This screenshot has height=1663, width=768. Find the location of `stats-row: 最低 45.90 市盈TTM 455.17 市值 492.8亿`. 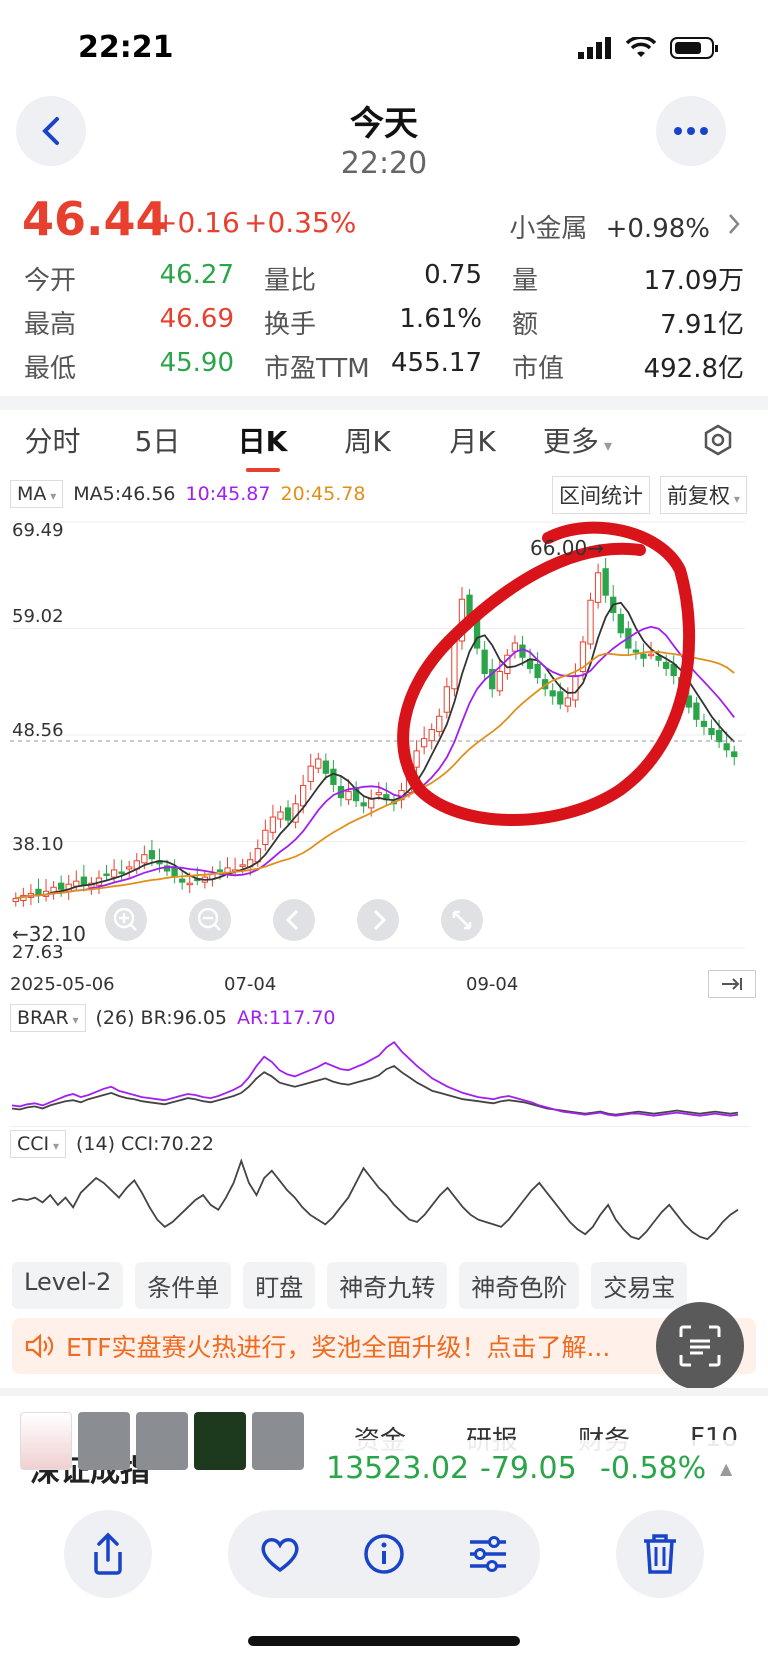

stats-row: 最低 45.90 市盈TTM 455.17 市值 492.8亿 is located at coordinates (384, 366).